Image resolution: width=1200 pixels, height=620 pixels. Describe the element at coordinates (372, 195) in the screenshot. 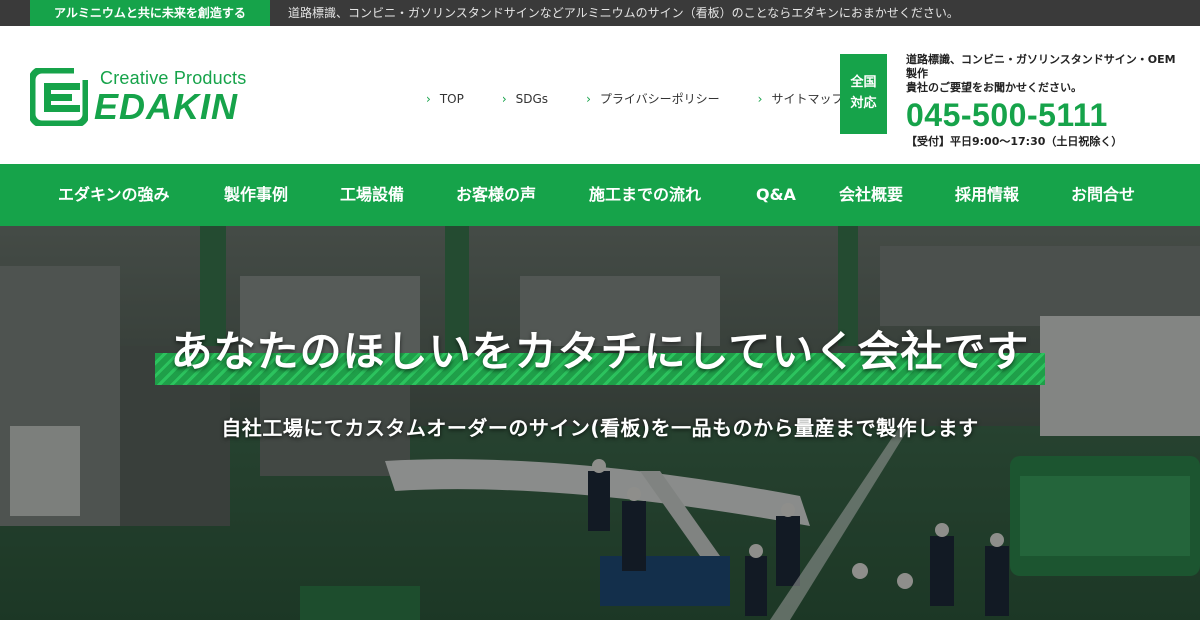

I see `nav-factory: 工場設備` at that location.